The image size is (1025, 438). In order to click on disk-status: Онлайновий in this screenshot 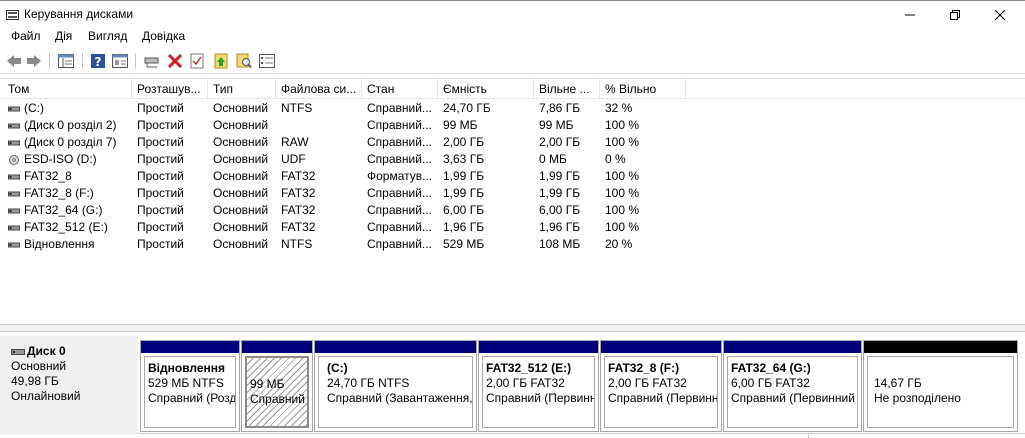, I will do `click(46, 396)`.